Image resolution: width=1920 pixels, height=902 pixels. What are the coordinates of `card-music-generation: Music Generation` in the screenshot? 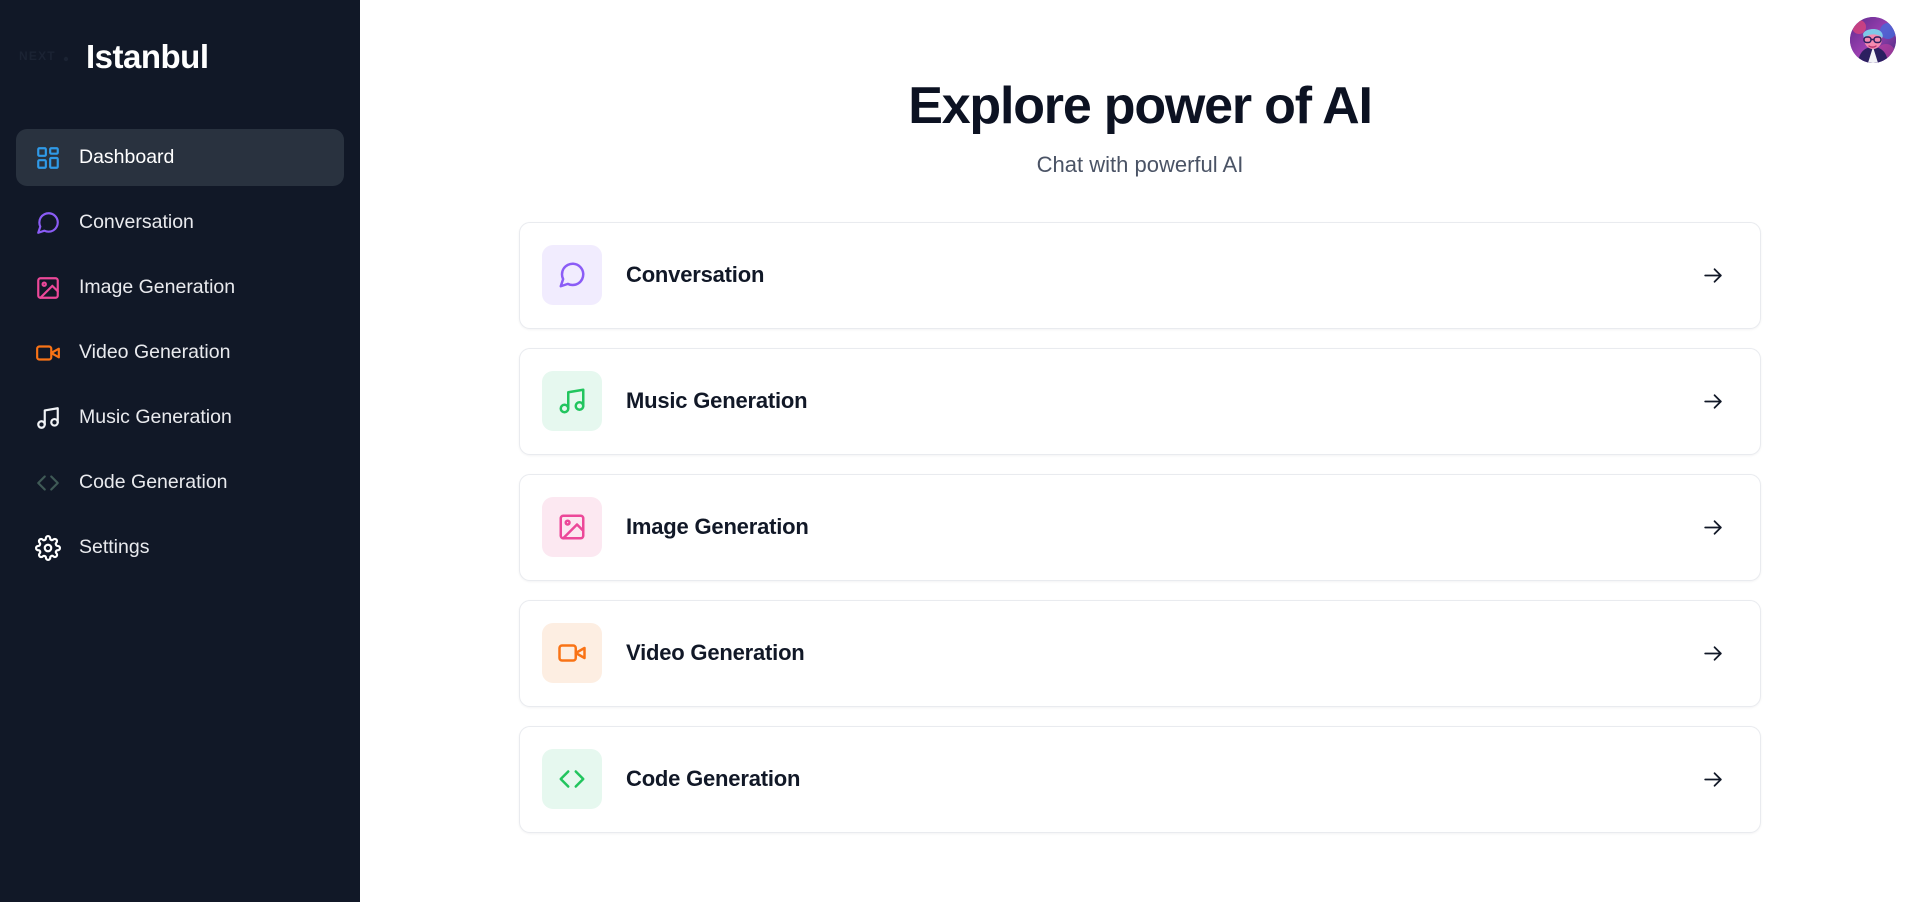 It's located at (1140, 401).